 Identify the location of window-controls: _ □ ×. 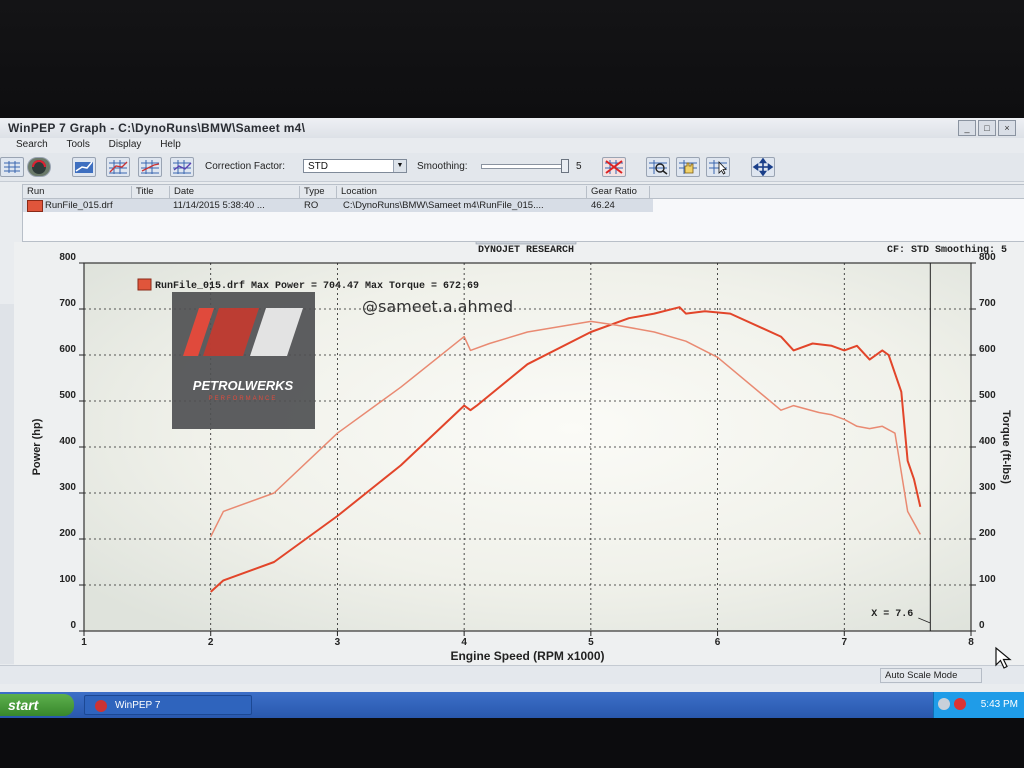
(987, 128).